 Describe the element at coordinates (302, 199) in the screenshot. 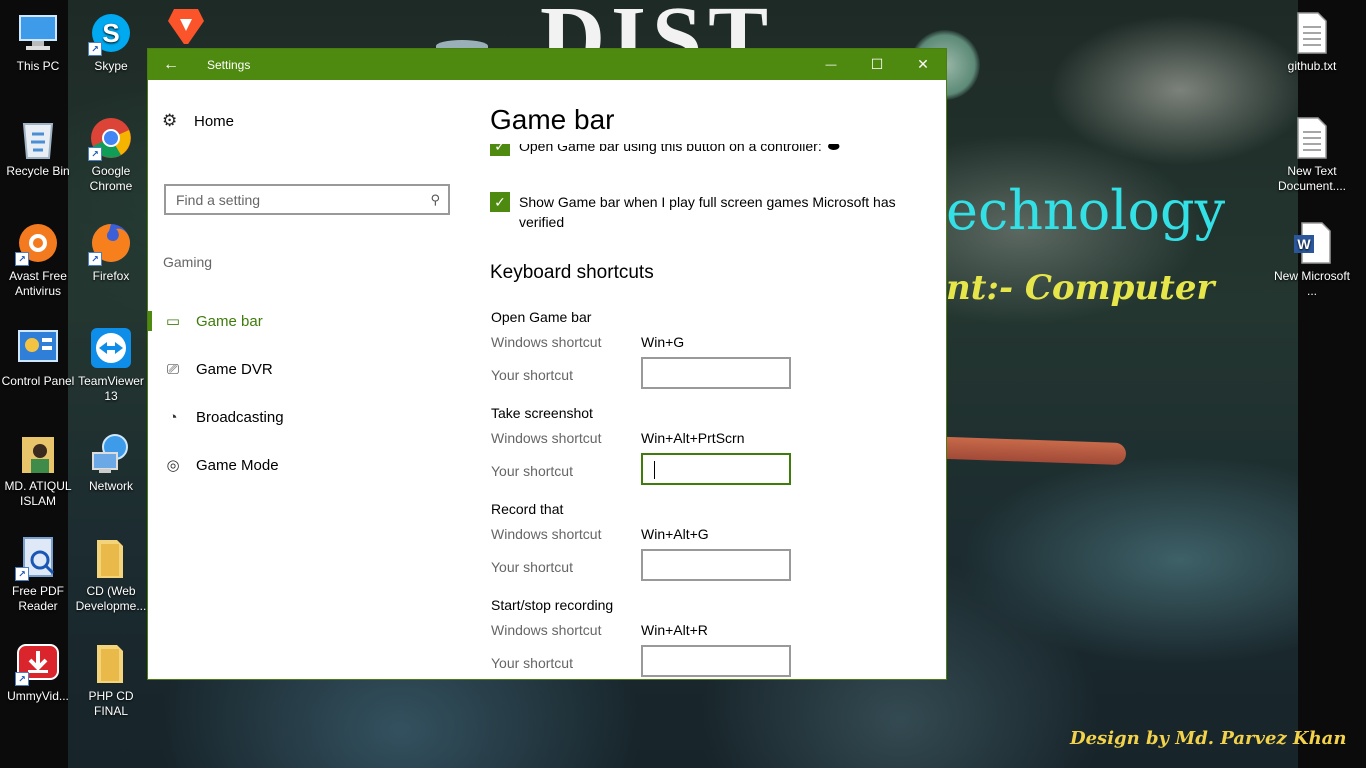

I see `search-input` at that location.